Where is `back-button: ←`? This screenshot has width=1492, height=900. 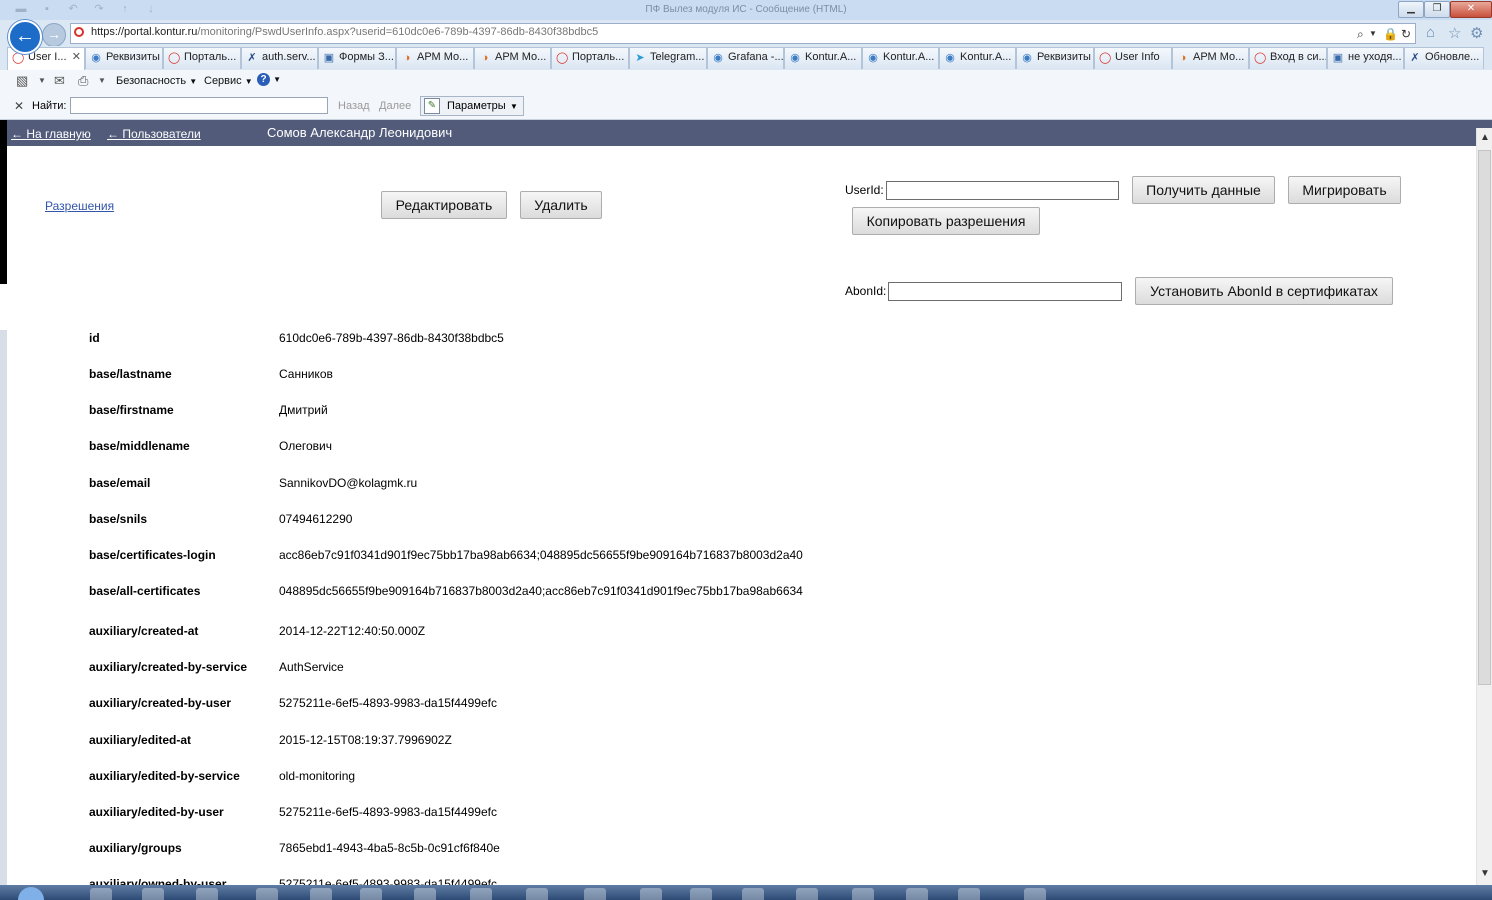
back-button: ← is located at coordinates (25, 37).